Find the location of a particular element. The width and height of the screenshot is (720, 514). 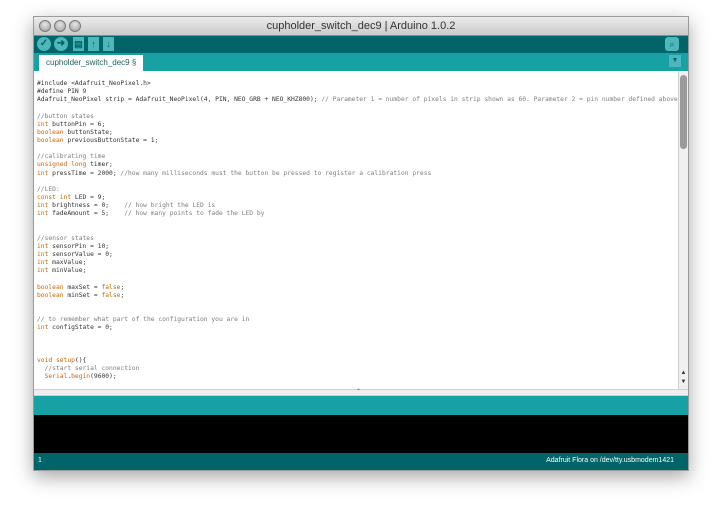

right-arrow-icon: ➜ is located at coordinates (61, 43).